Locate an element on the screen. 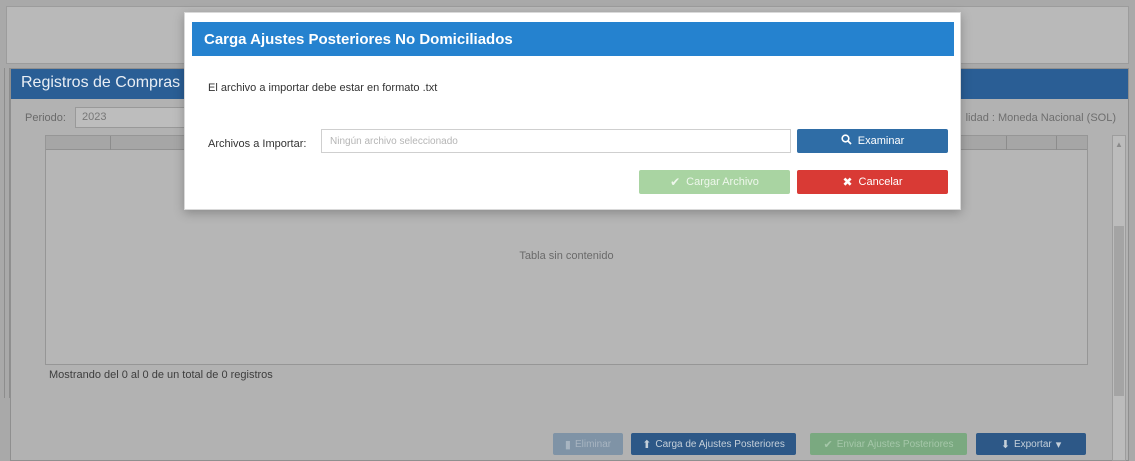 The image size is (1135, 461). panel-title: Registros de Compras is located at coordinates (101, 82).